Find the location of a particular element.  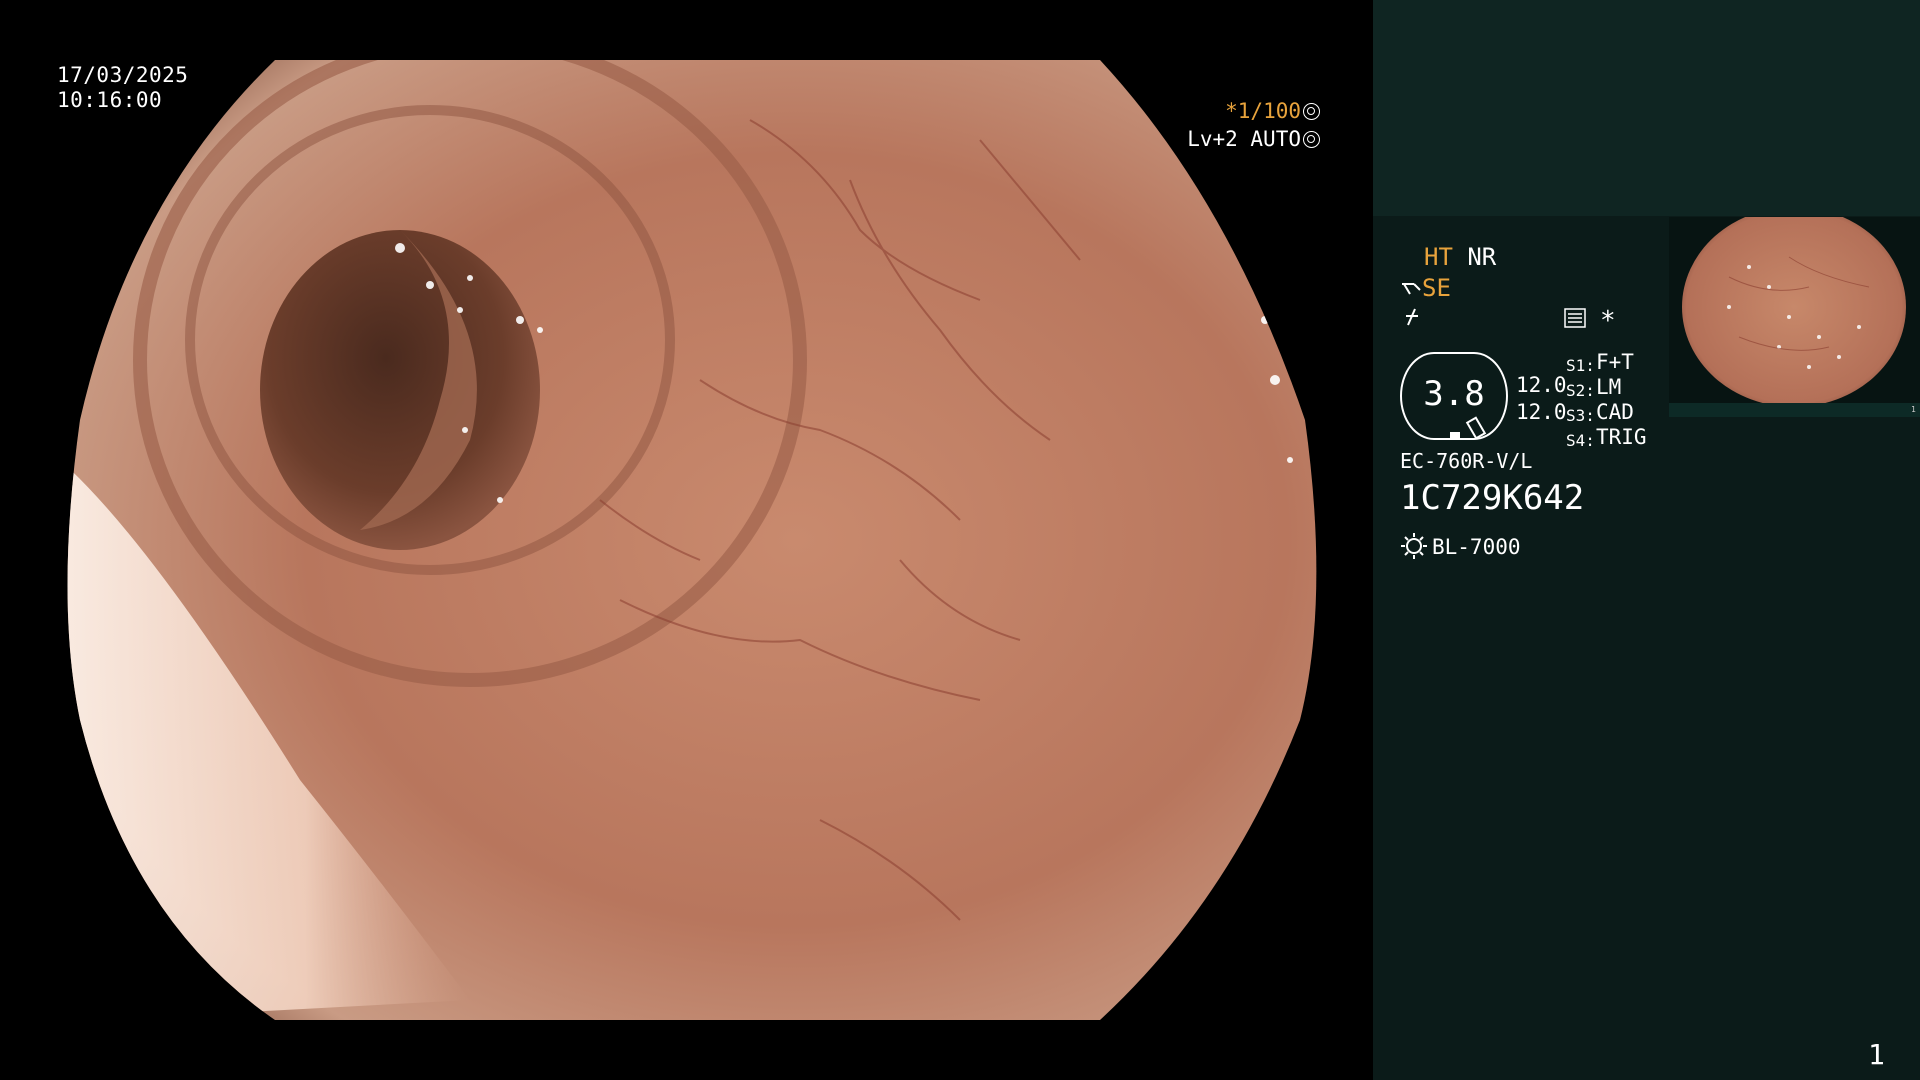

captured-thumbnail is located at coordinates (1794, 310).